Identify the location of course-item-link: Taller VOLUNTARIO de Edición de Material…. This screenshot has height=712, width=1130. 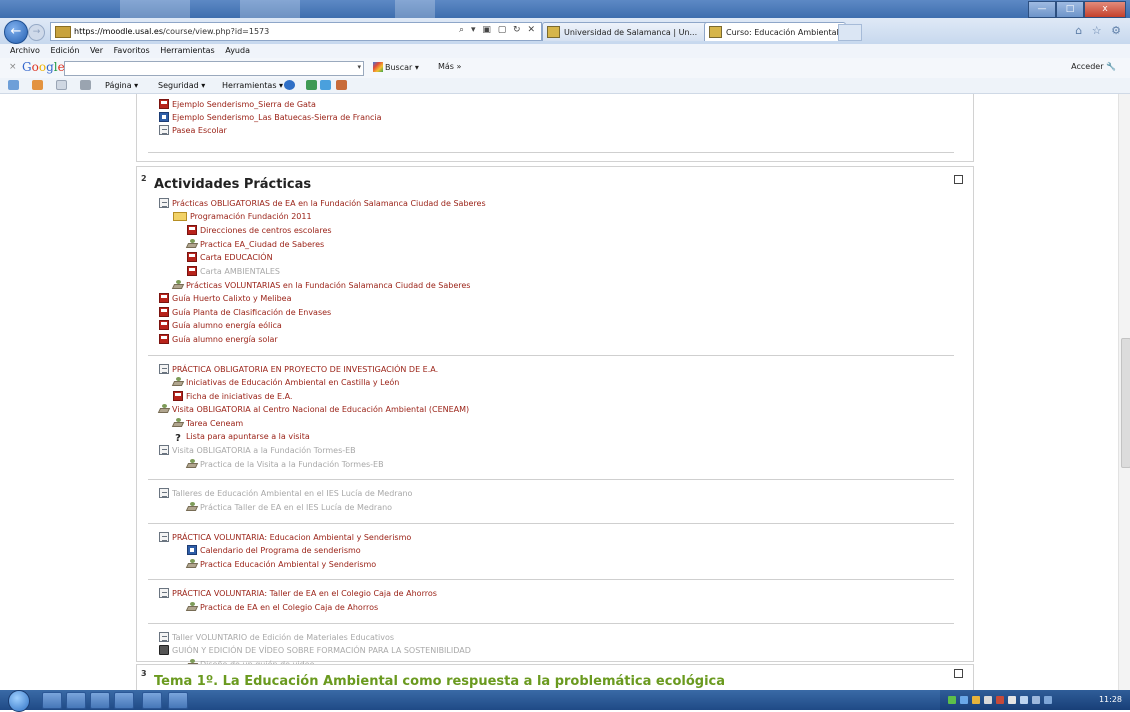
(283, 637).